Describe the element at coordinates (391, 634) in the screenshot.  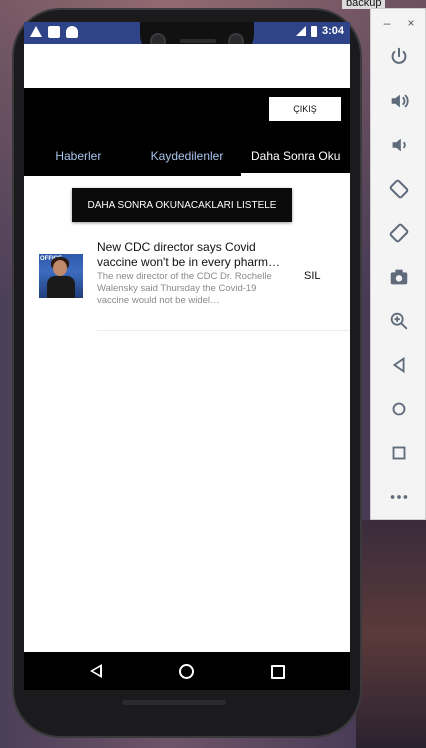
I see `desktop-background-building` at that location.